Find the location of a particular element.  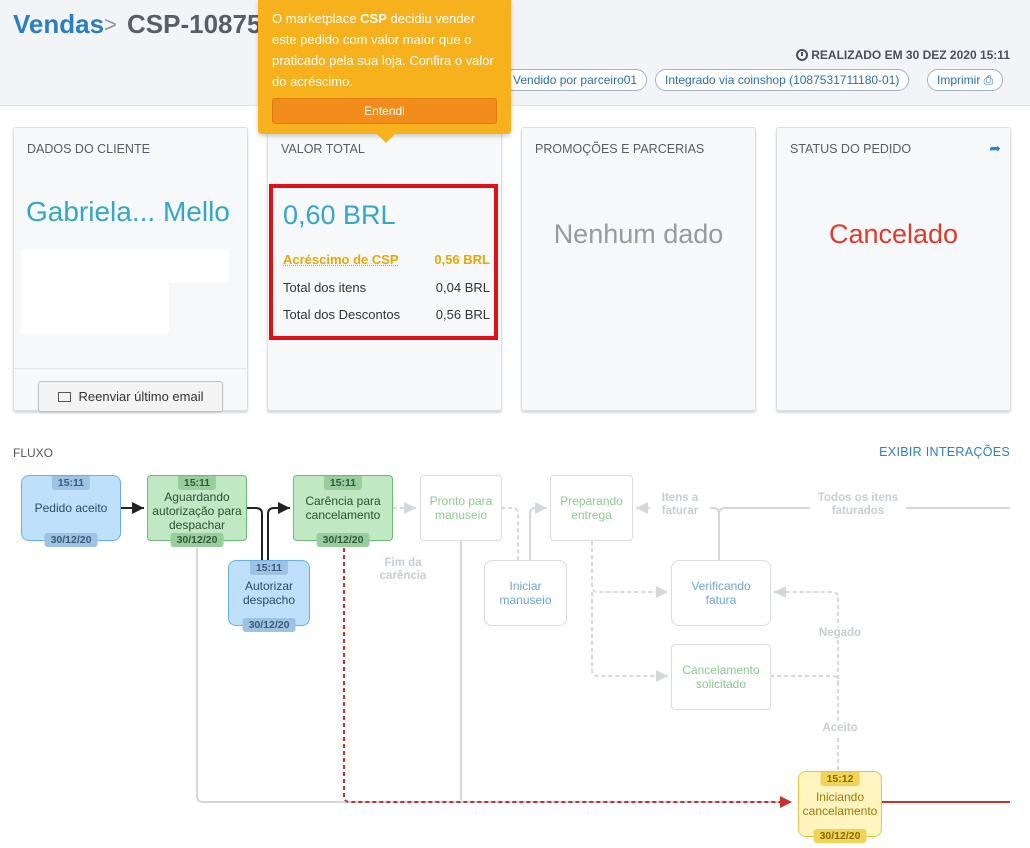

node-label: Verificando fatura is located at coordinates (721, 593).